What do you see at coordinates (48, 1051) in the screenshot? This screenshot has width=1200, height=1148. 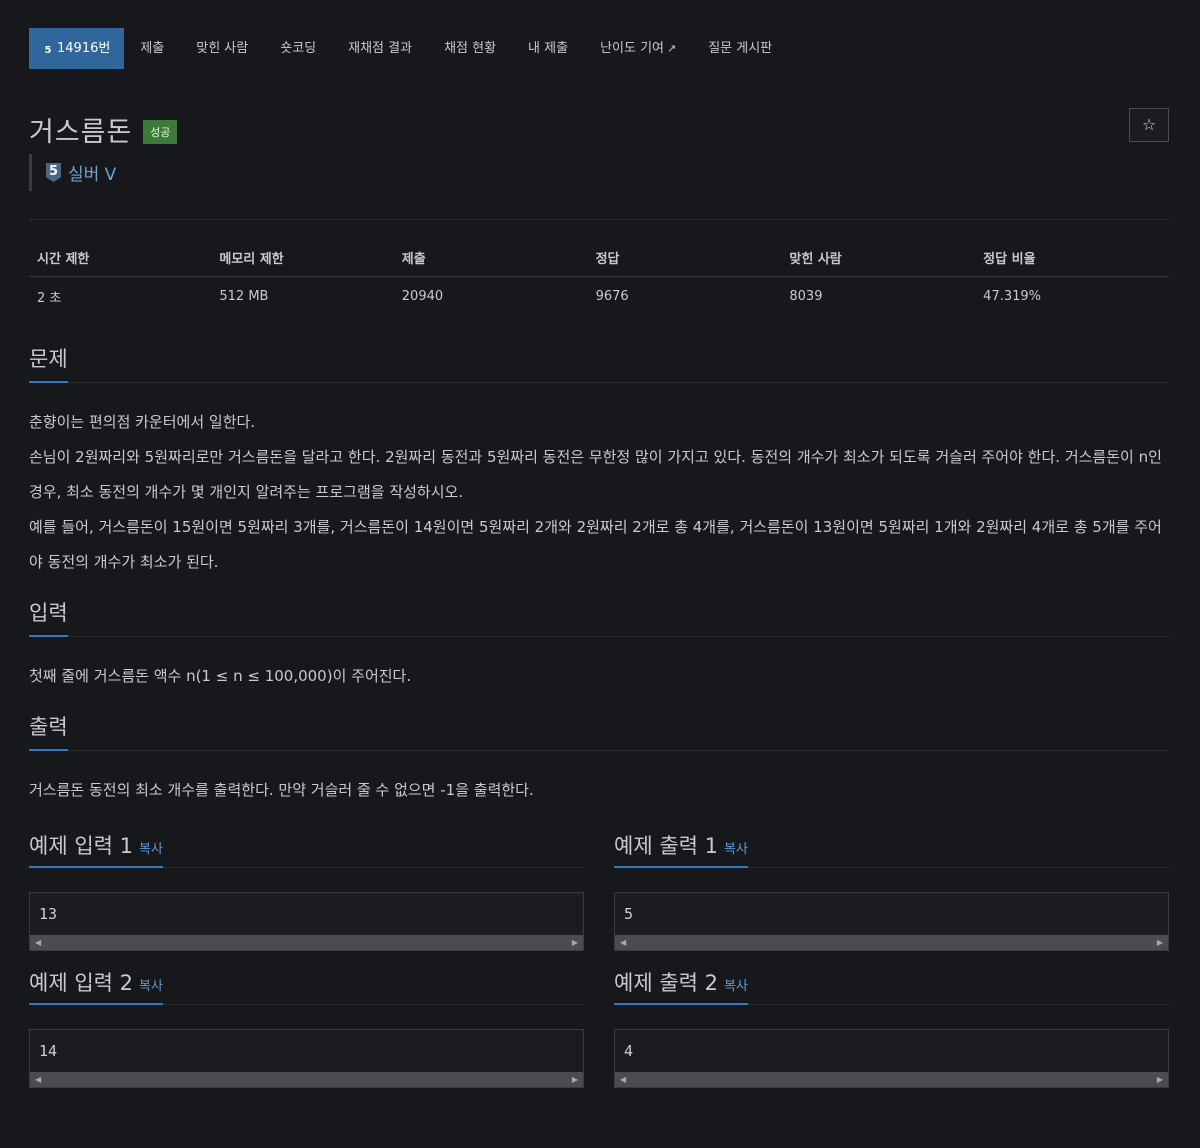 I see `sample-value: 14` at bounding box center [48, 1051].